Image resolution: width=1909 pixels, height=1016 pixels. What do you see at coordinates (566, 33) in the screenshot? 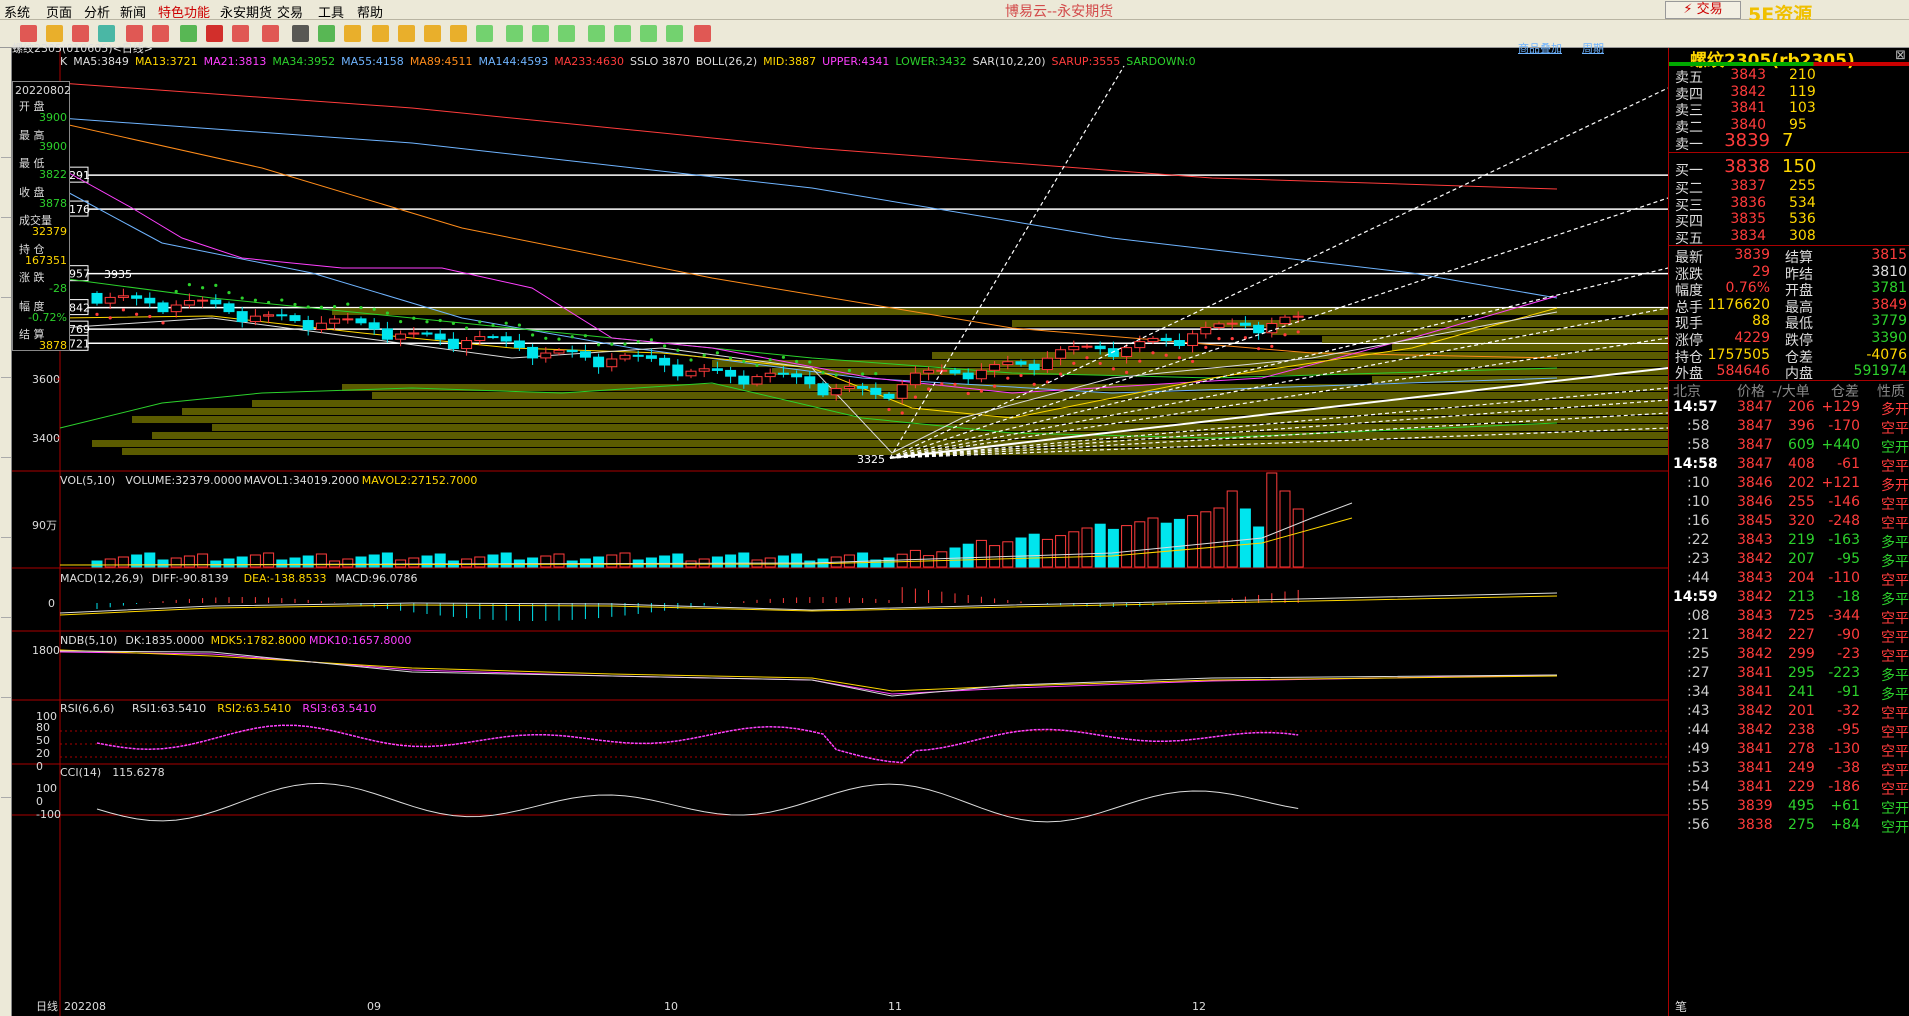
I see `5min-icon` at bounding box center [566, 33].